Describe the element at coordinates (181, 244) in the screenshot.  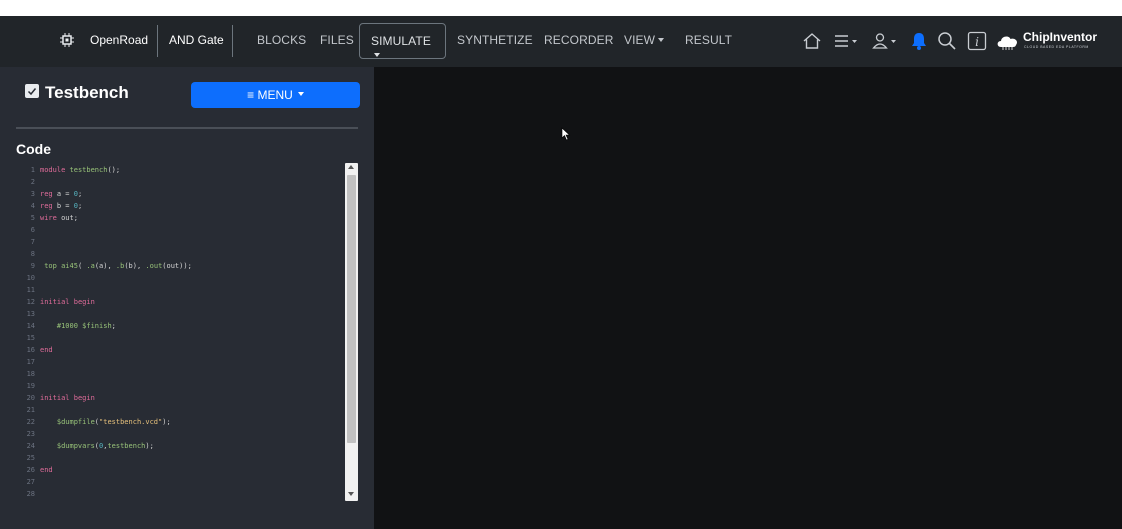
I see `code-line: 7` at that location.